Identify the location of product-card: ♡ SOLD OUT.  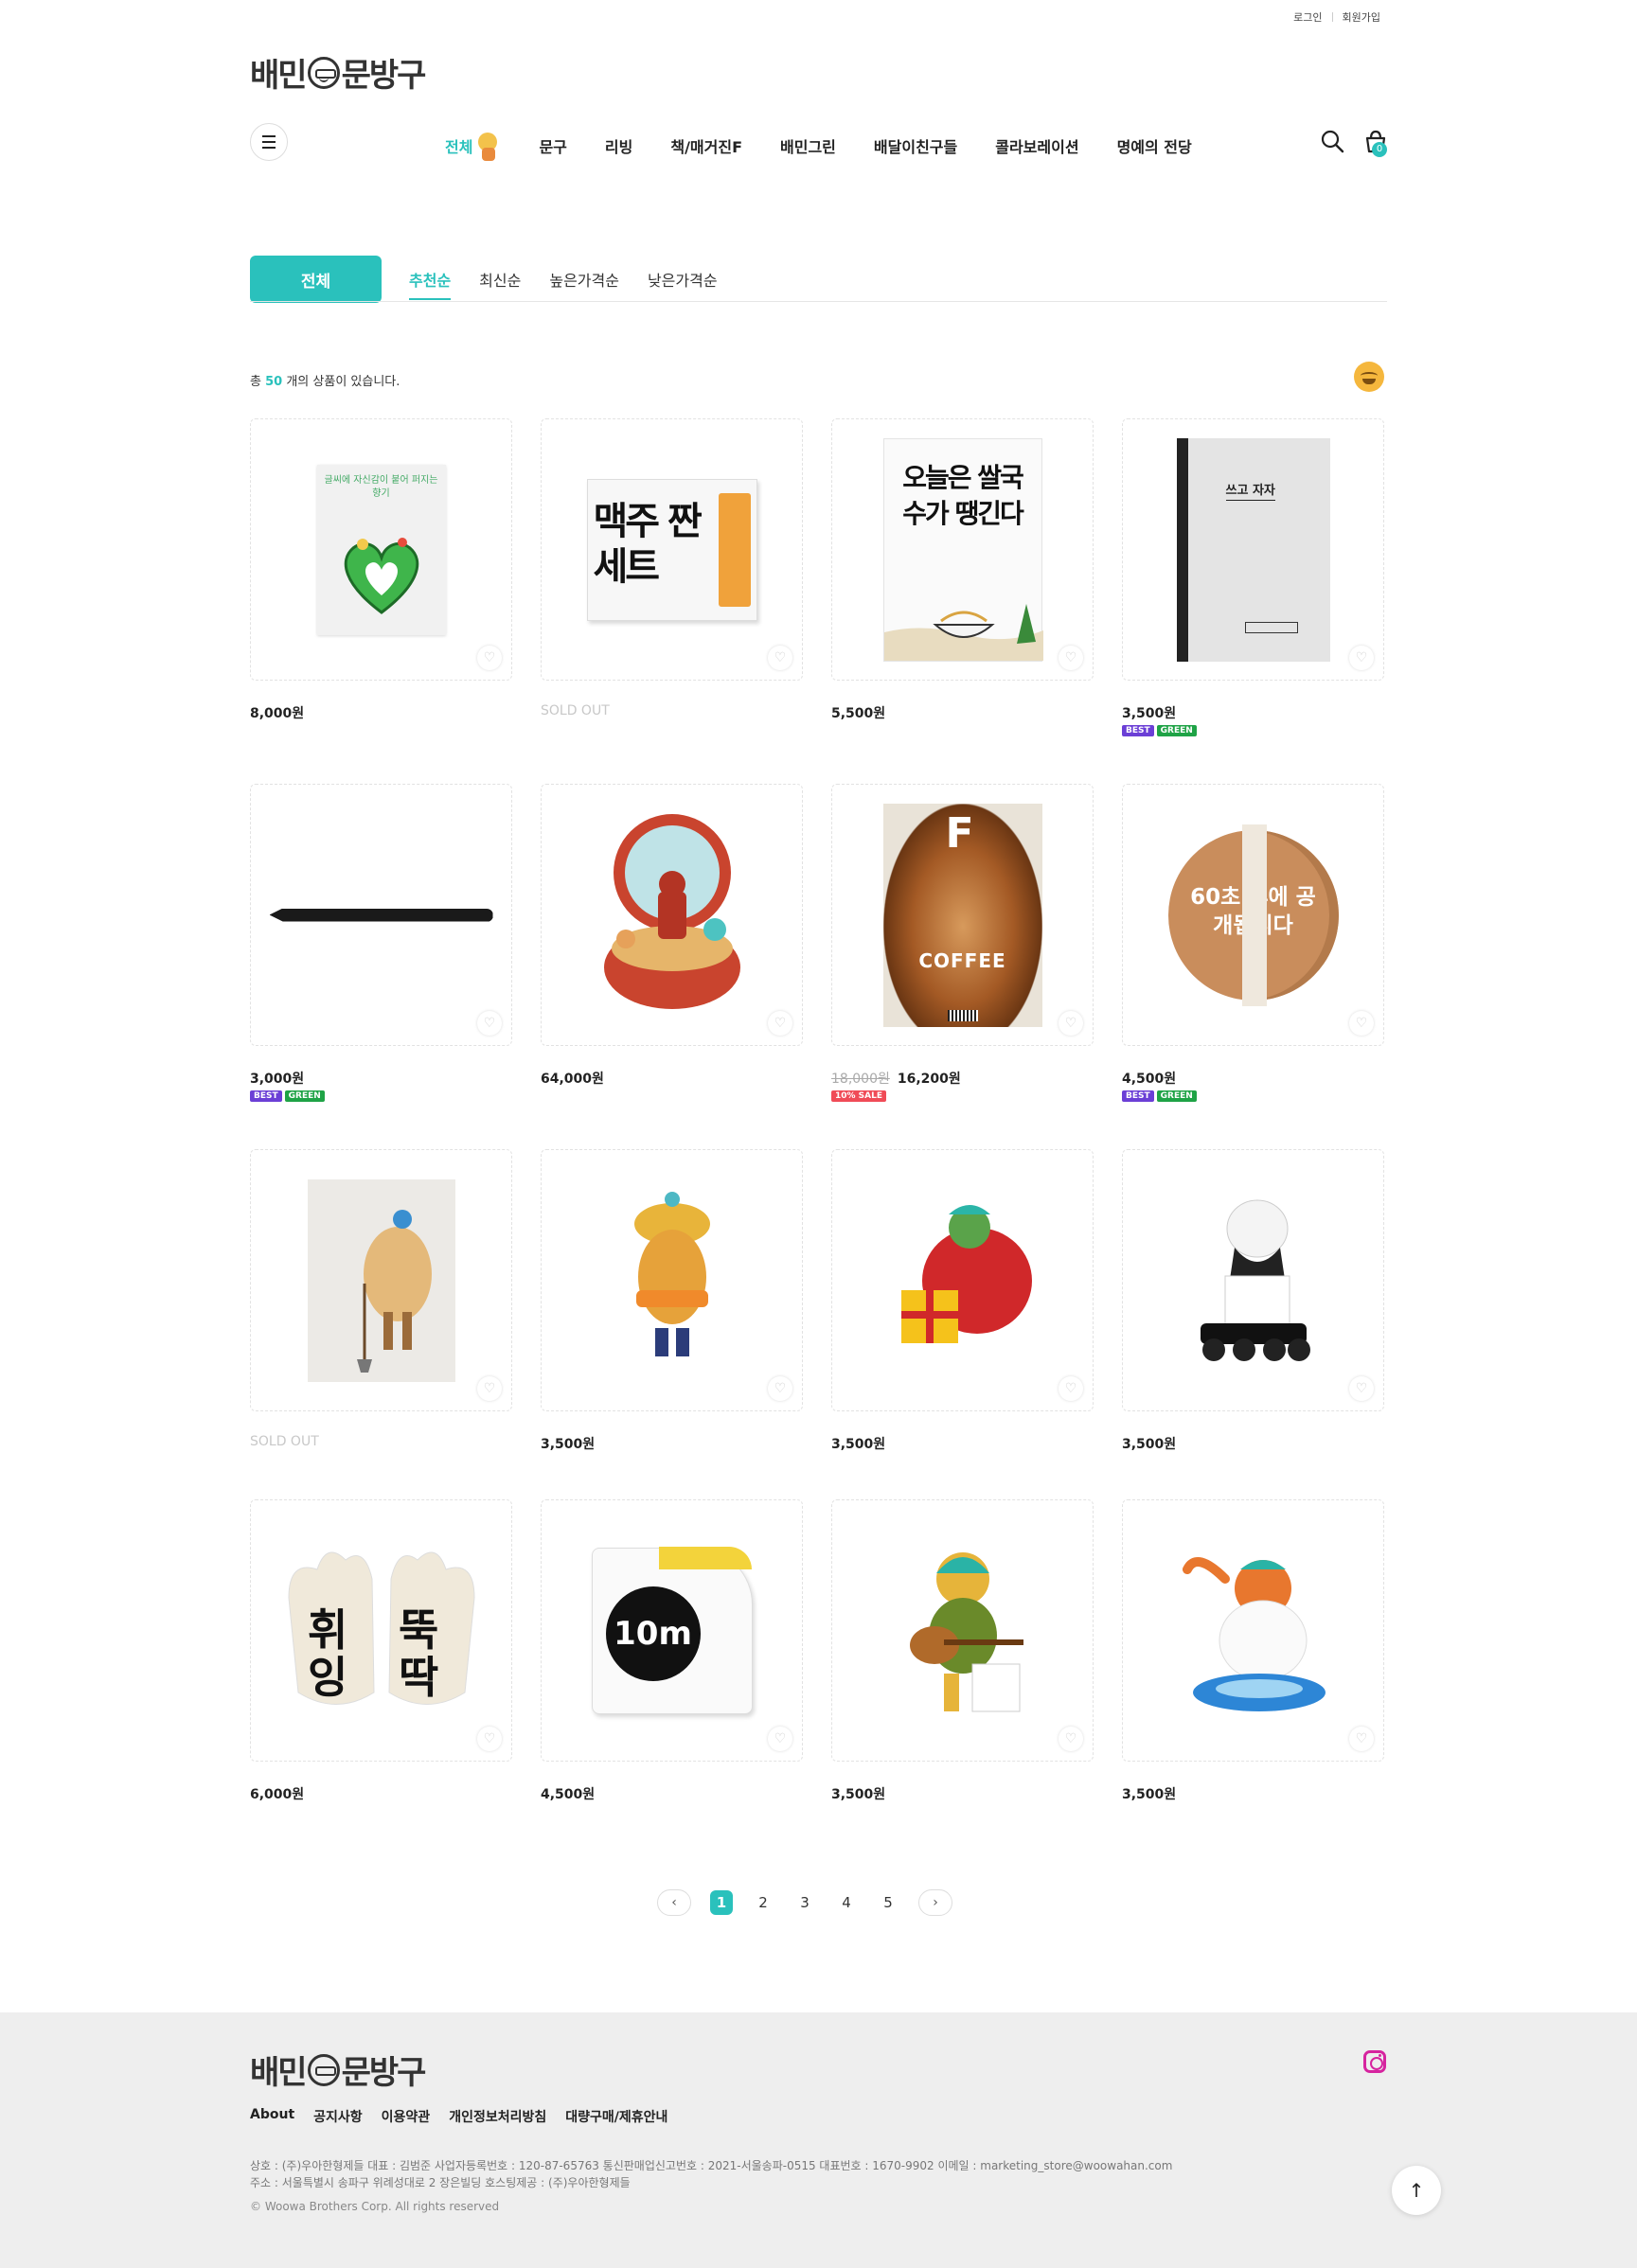
(381, 1299).